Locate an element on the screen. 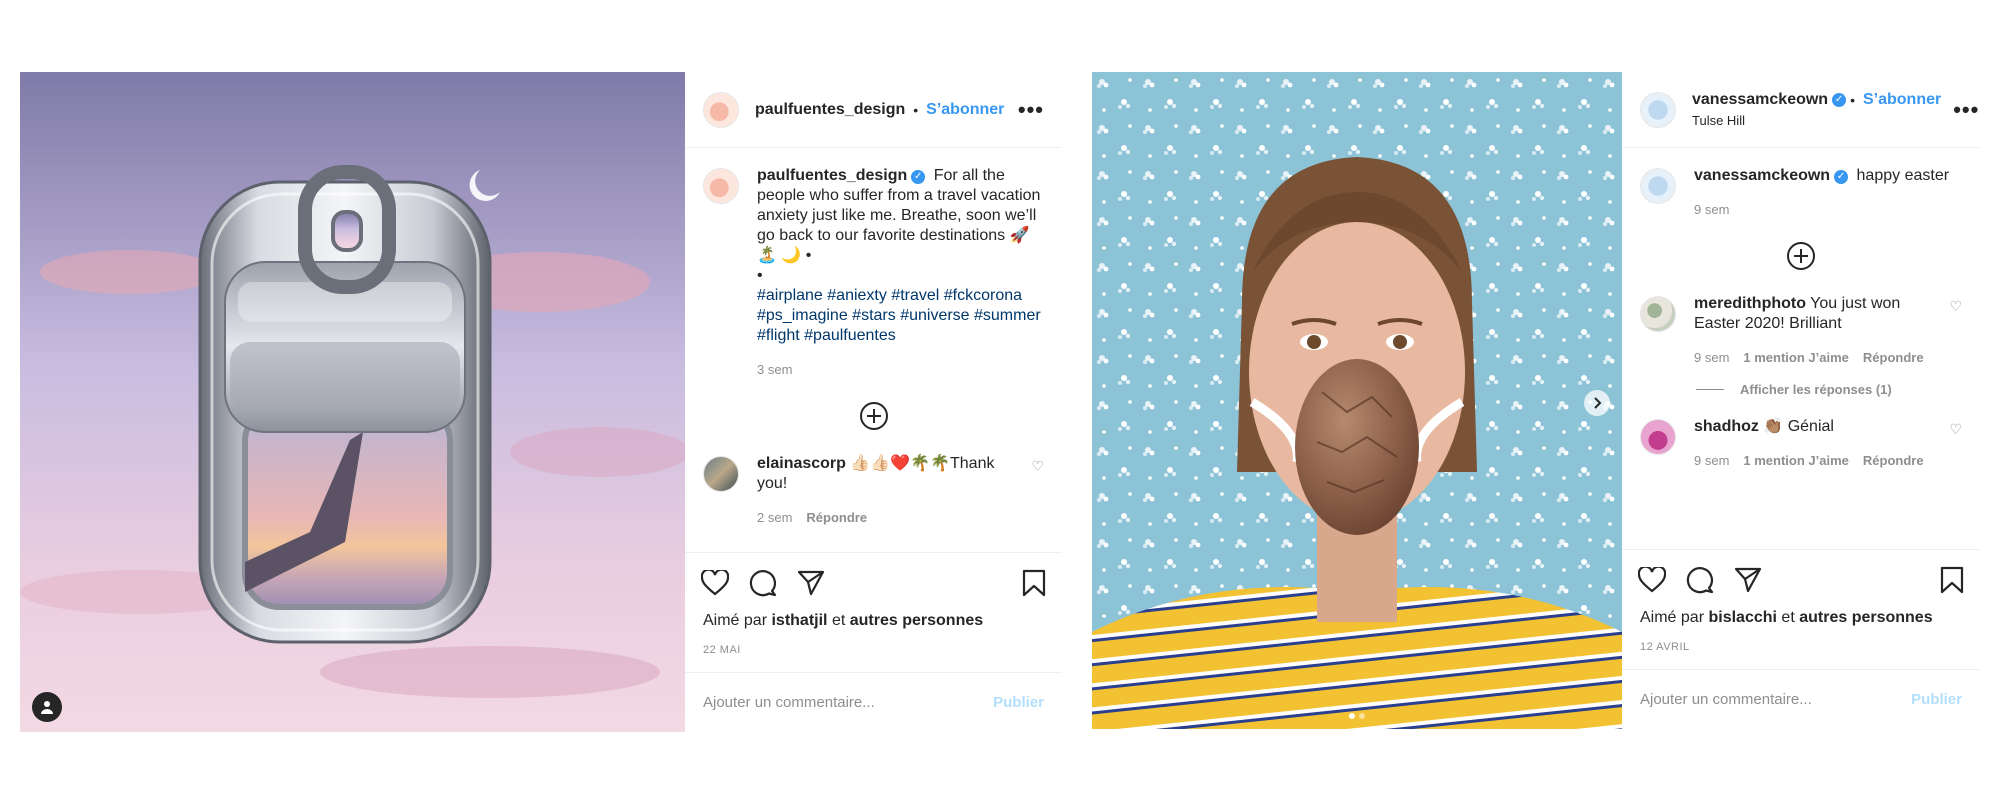 This screenshot has width=2000, height=800. view-replies-button: Afficher les réponses (1) is located at coordinates (1829, 389).